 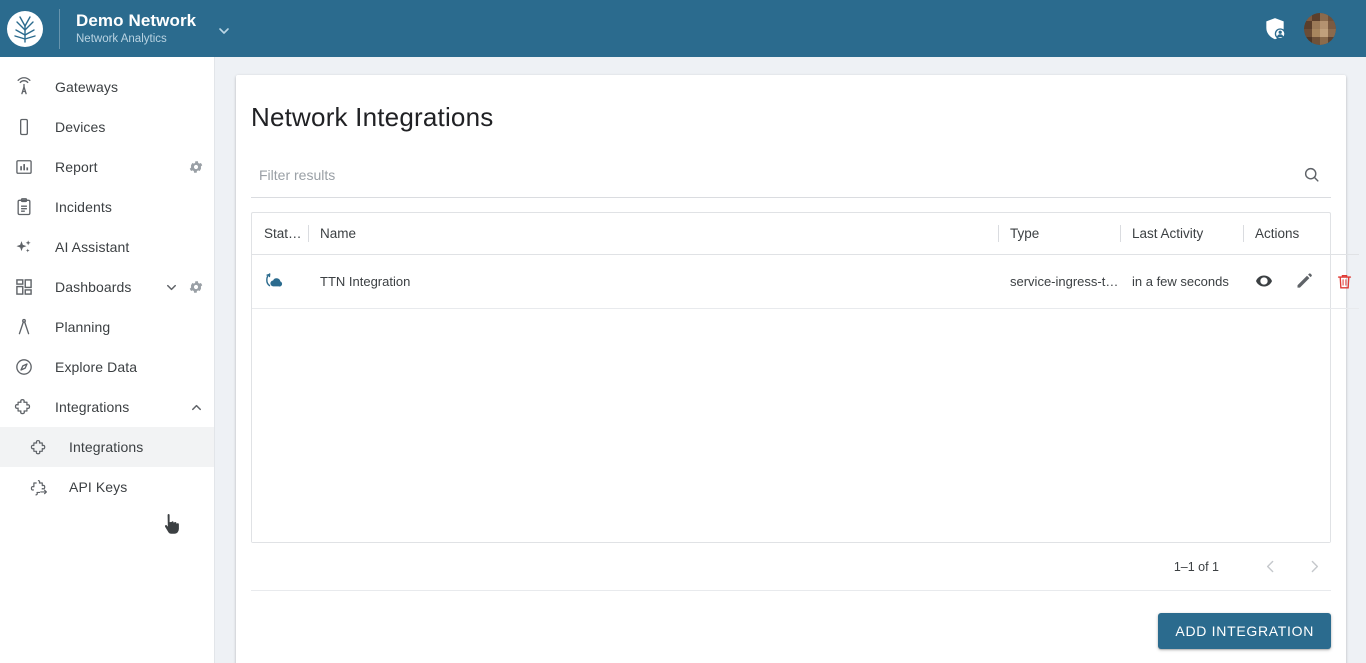 I want to click on delete-button, so click(x=1344, y=281).